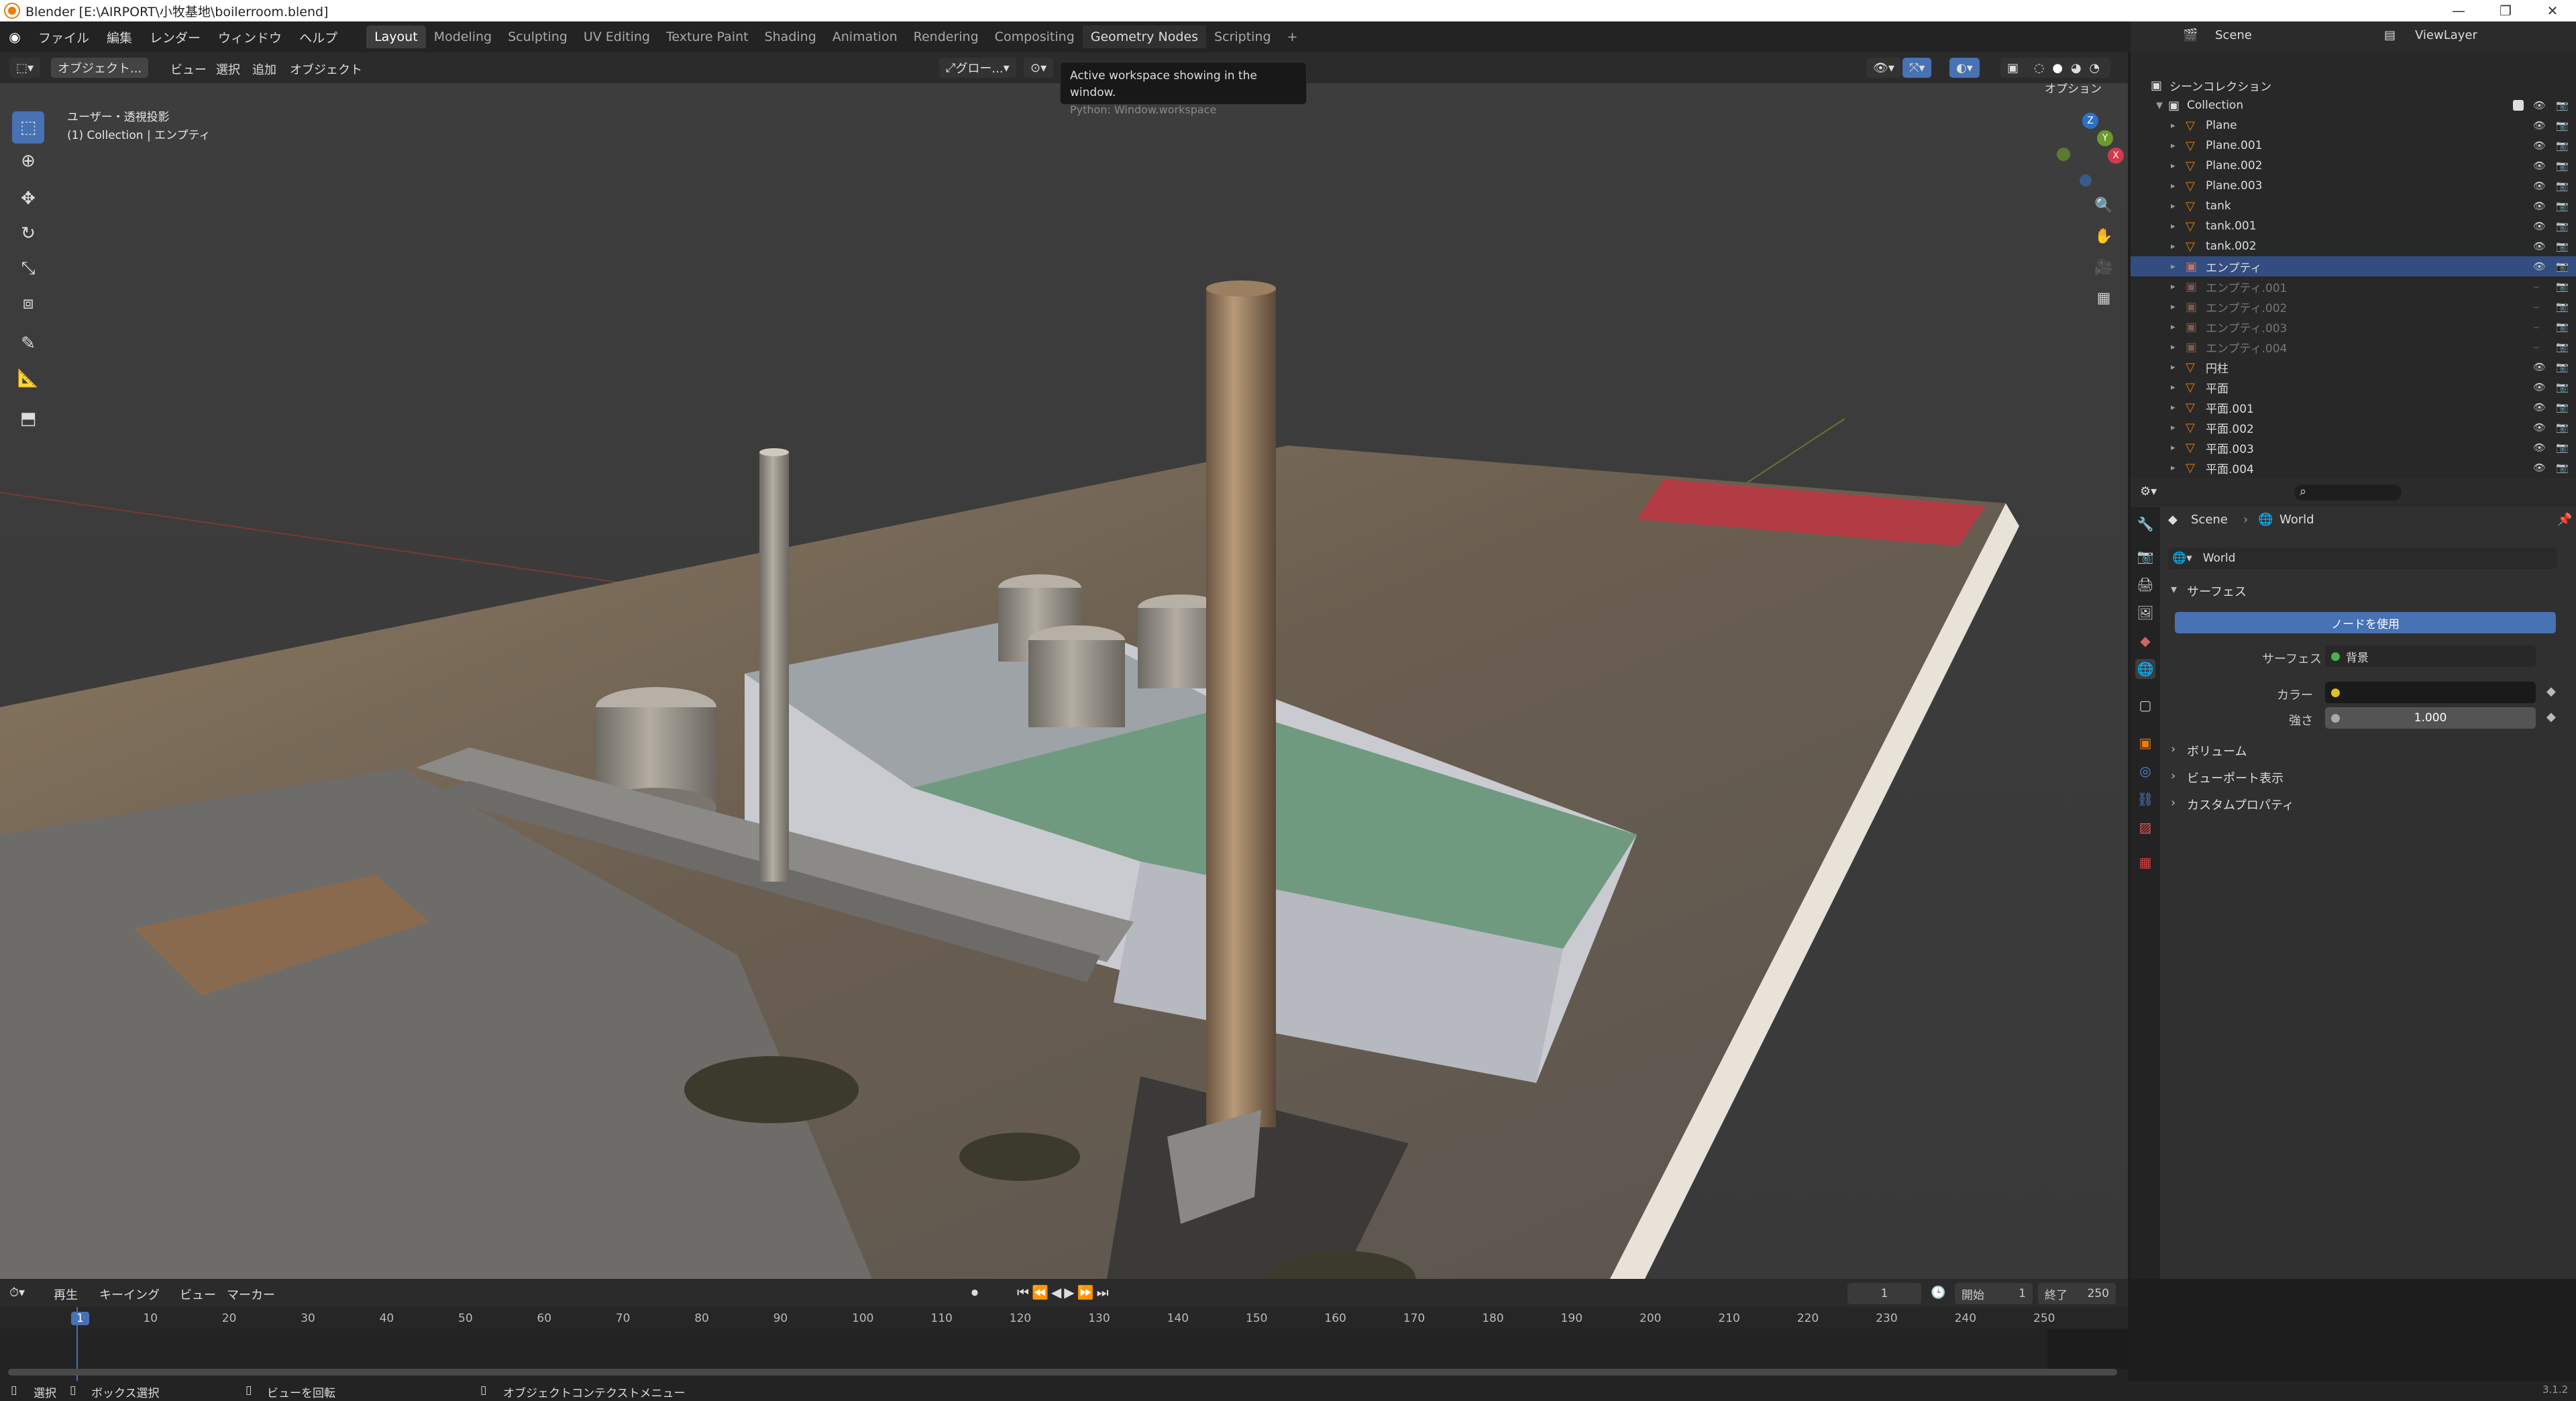 Image resolution: width=2576 pixels, height=1401 pixels. What do you see at coordinates (2013, 68) in the screenshot?
I see `xray-icon: ▣` at bounding box center [2013, 68].